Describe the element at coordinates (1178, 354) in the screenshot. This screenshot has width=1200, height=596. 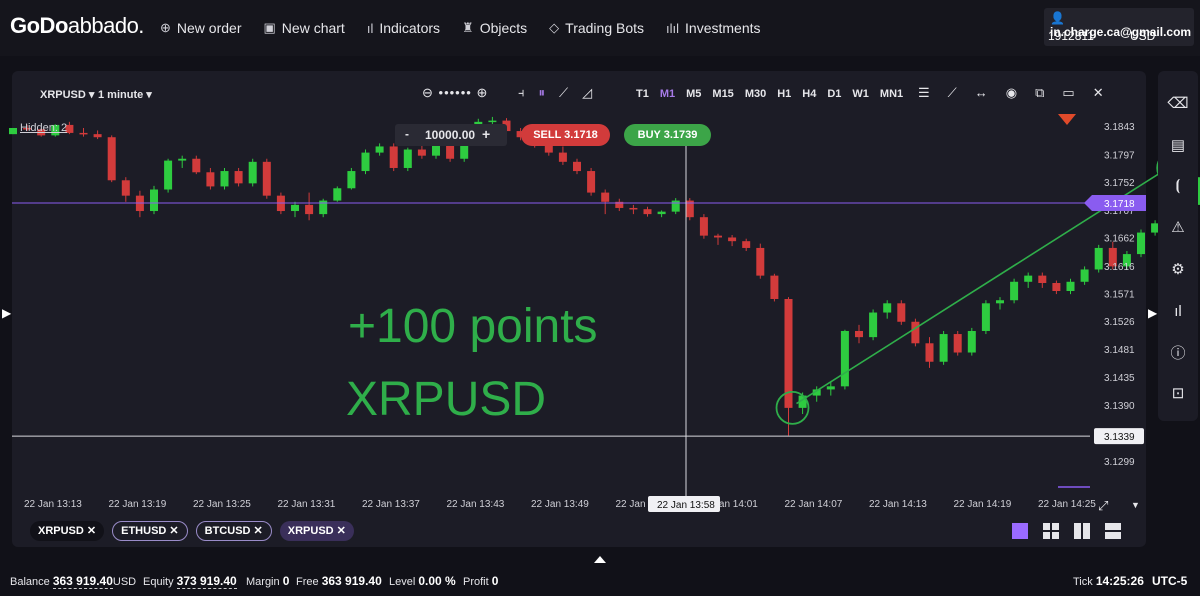
I see `info-icon: ⓘ` at that location.